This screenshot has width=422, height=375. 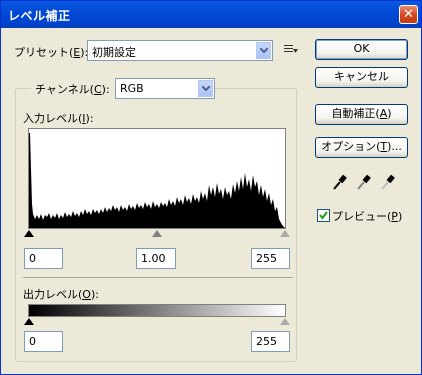 What do you see at coordinates (389, 113) in the screenshot?
I see `auto-button-end: )` at bounding box center [389, 113].